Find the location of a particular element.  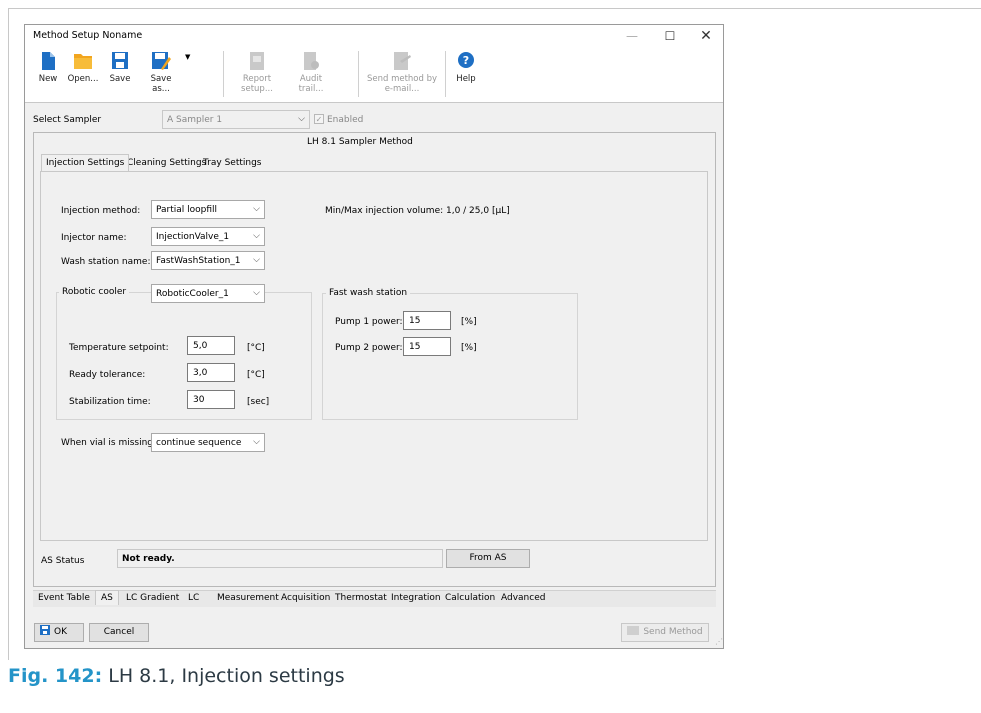

fast-wash-station-title: Fast wash station is located at coordinates (368, 293).